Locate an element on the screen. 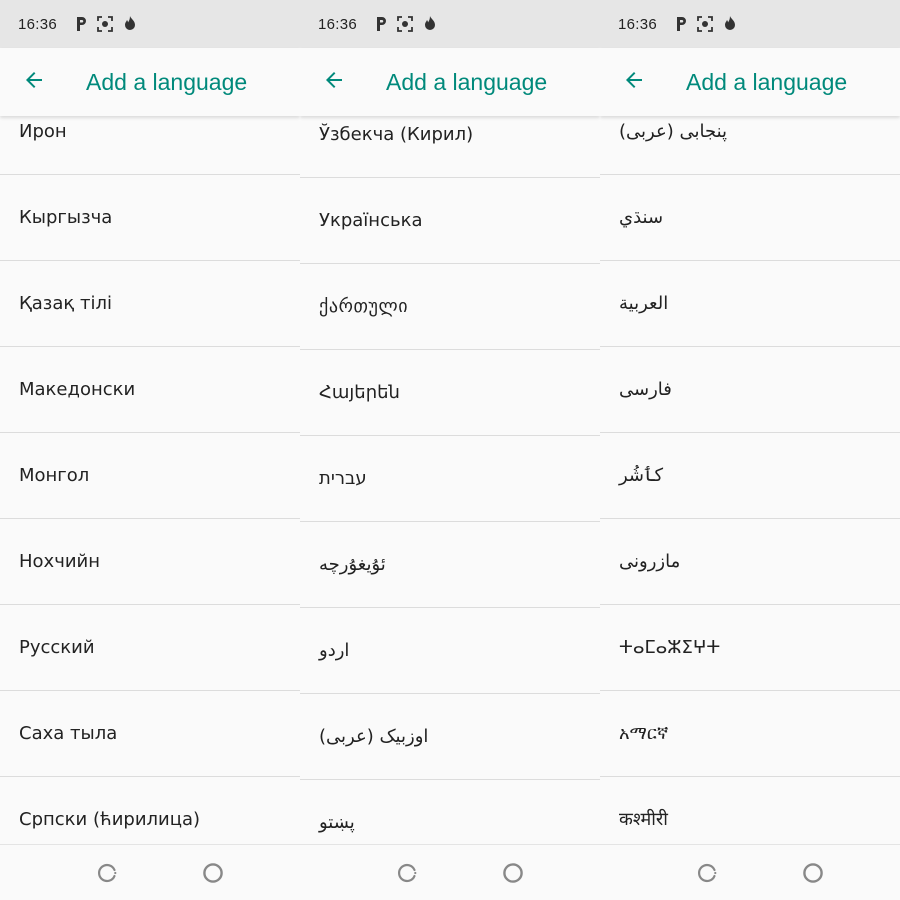 The height and width of the screenshot is (900, 900). language-list-item: سنڌي is located at coordinates (750, 218).